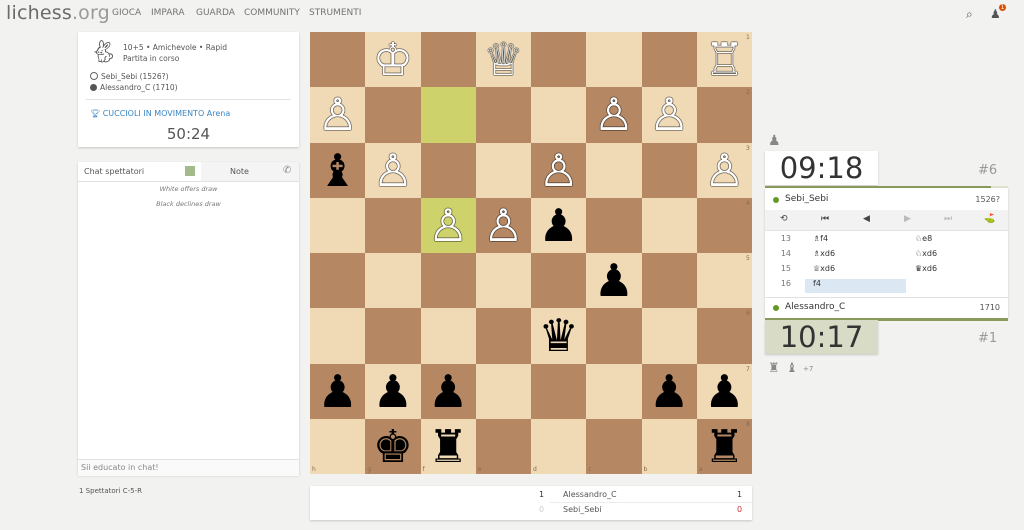 This screenshot has width=1024, height=530. I want to click on black-player-row: Alessandro_C (1710), so click(134, 87).